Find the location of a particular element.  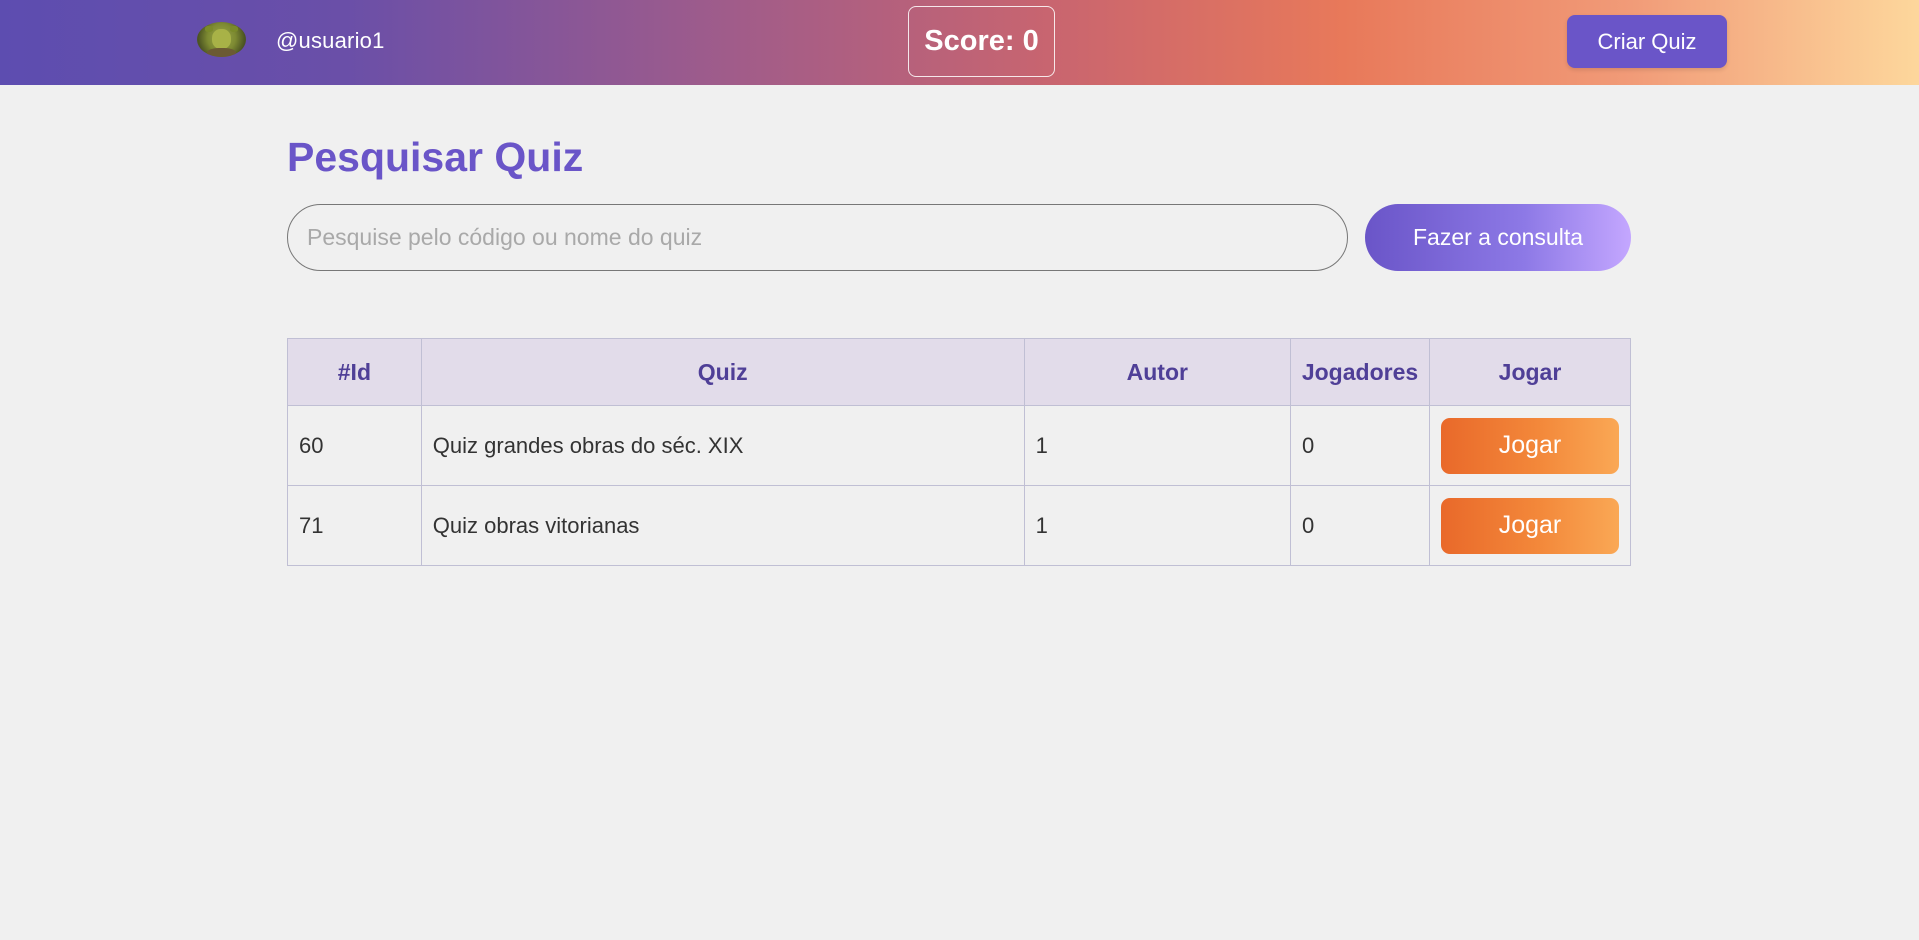

search-button: Fazer a consulta is located at coordinates (1498, 237).